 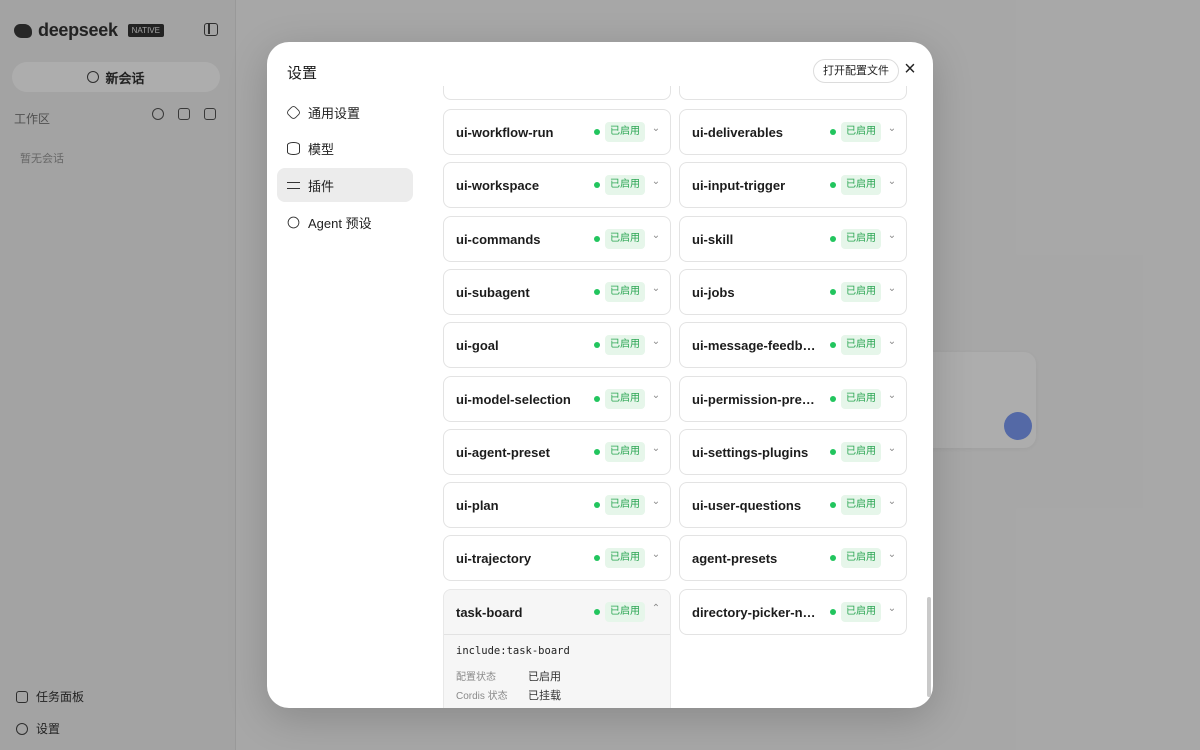 What do you see at coordinates (477, 345) in the screenshot?
I see `plugin-name: ui-goal` at bounding box center [477, 345].